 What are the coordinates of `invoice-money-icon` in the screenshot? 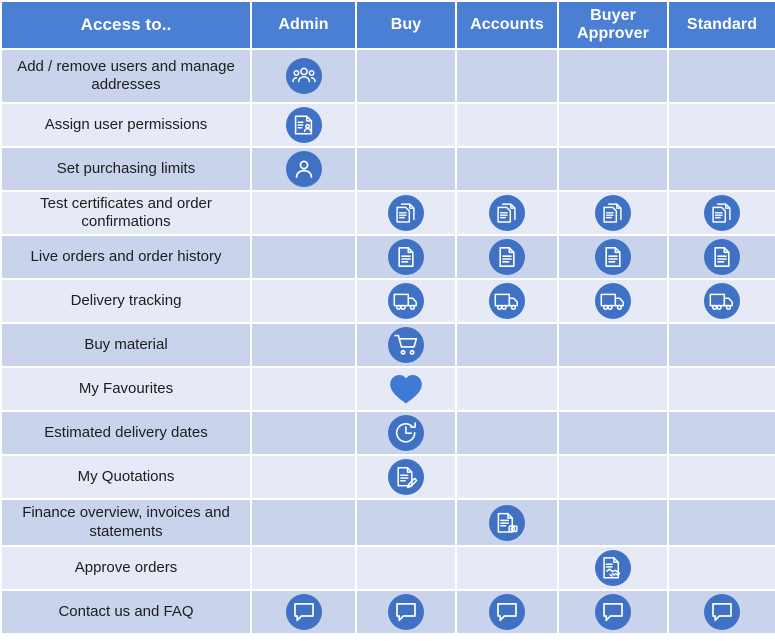 It's located at (507, 522).